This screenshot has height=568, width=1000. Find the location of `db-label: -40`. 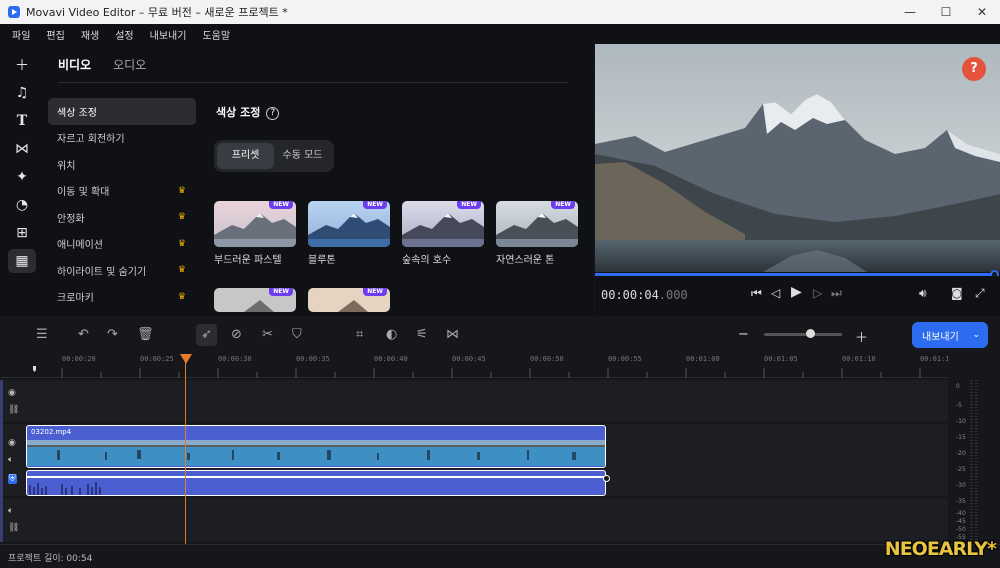

db-label: -40 is located at coordinates (961, 513).